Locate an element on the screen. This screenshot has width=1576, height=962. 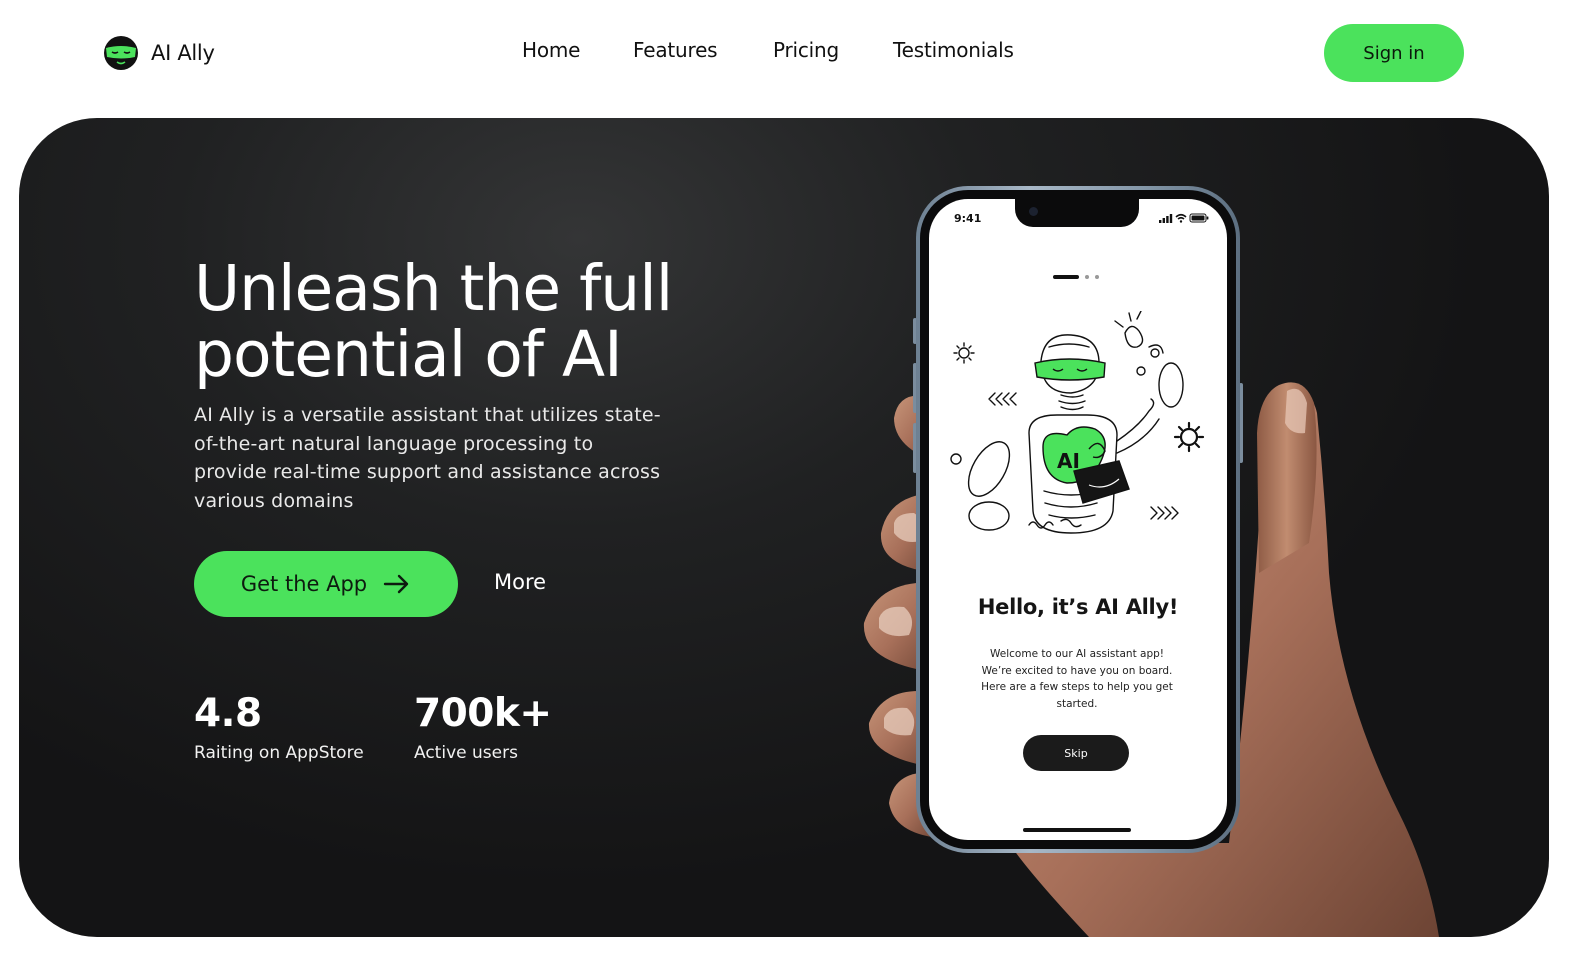
nav-pricing: Pricing is located at coordinates (806, 50).